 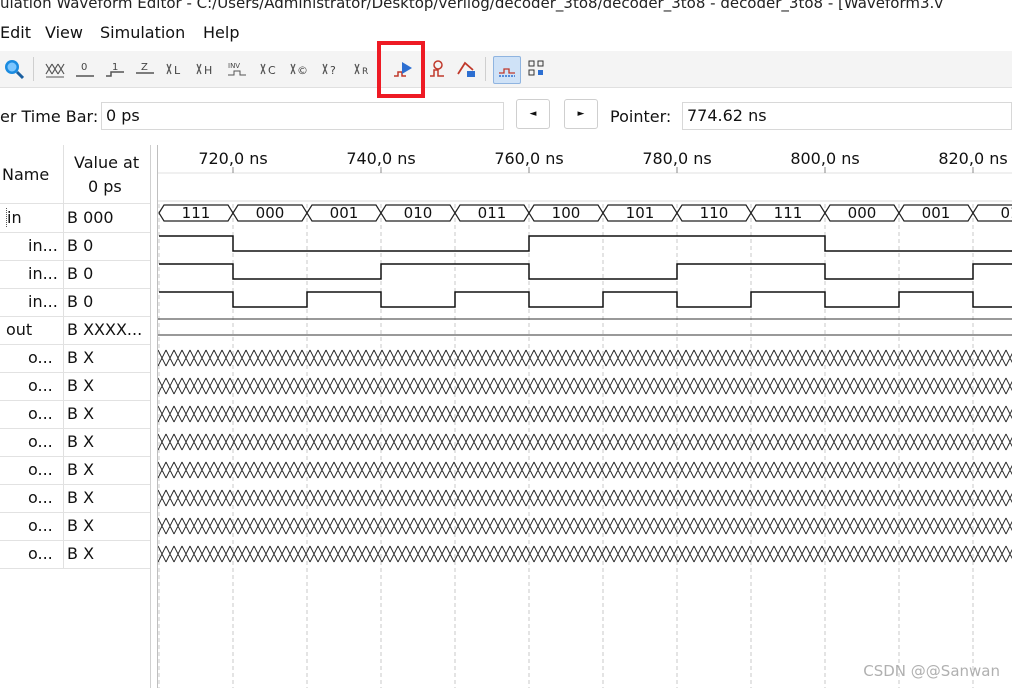 I want to click on snap-to-grid-icon, so click(x=507, y=70).